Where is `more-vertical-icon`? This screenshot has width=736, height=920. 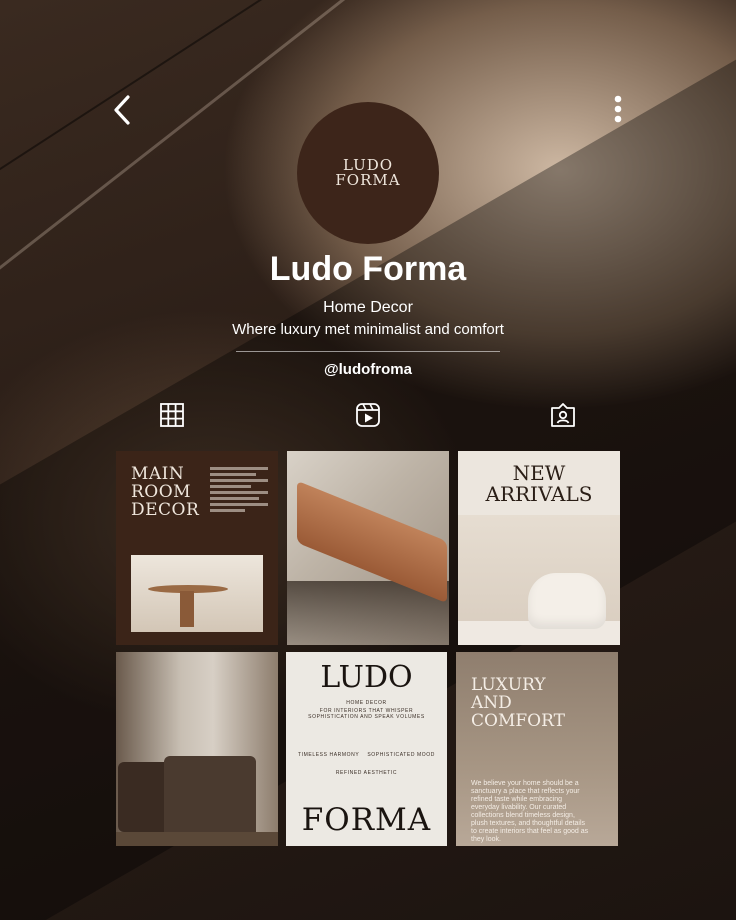
more-vertical-icon is located at coordinates (618, 109).